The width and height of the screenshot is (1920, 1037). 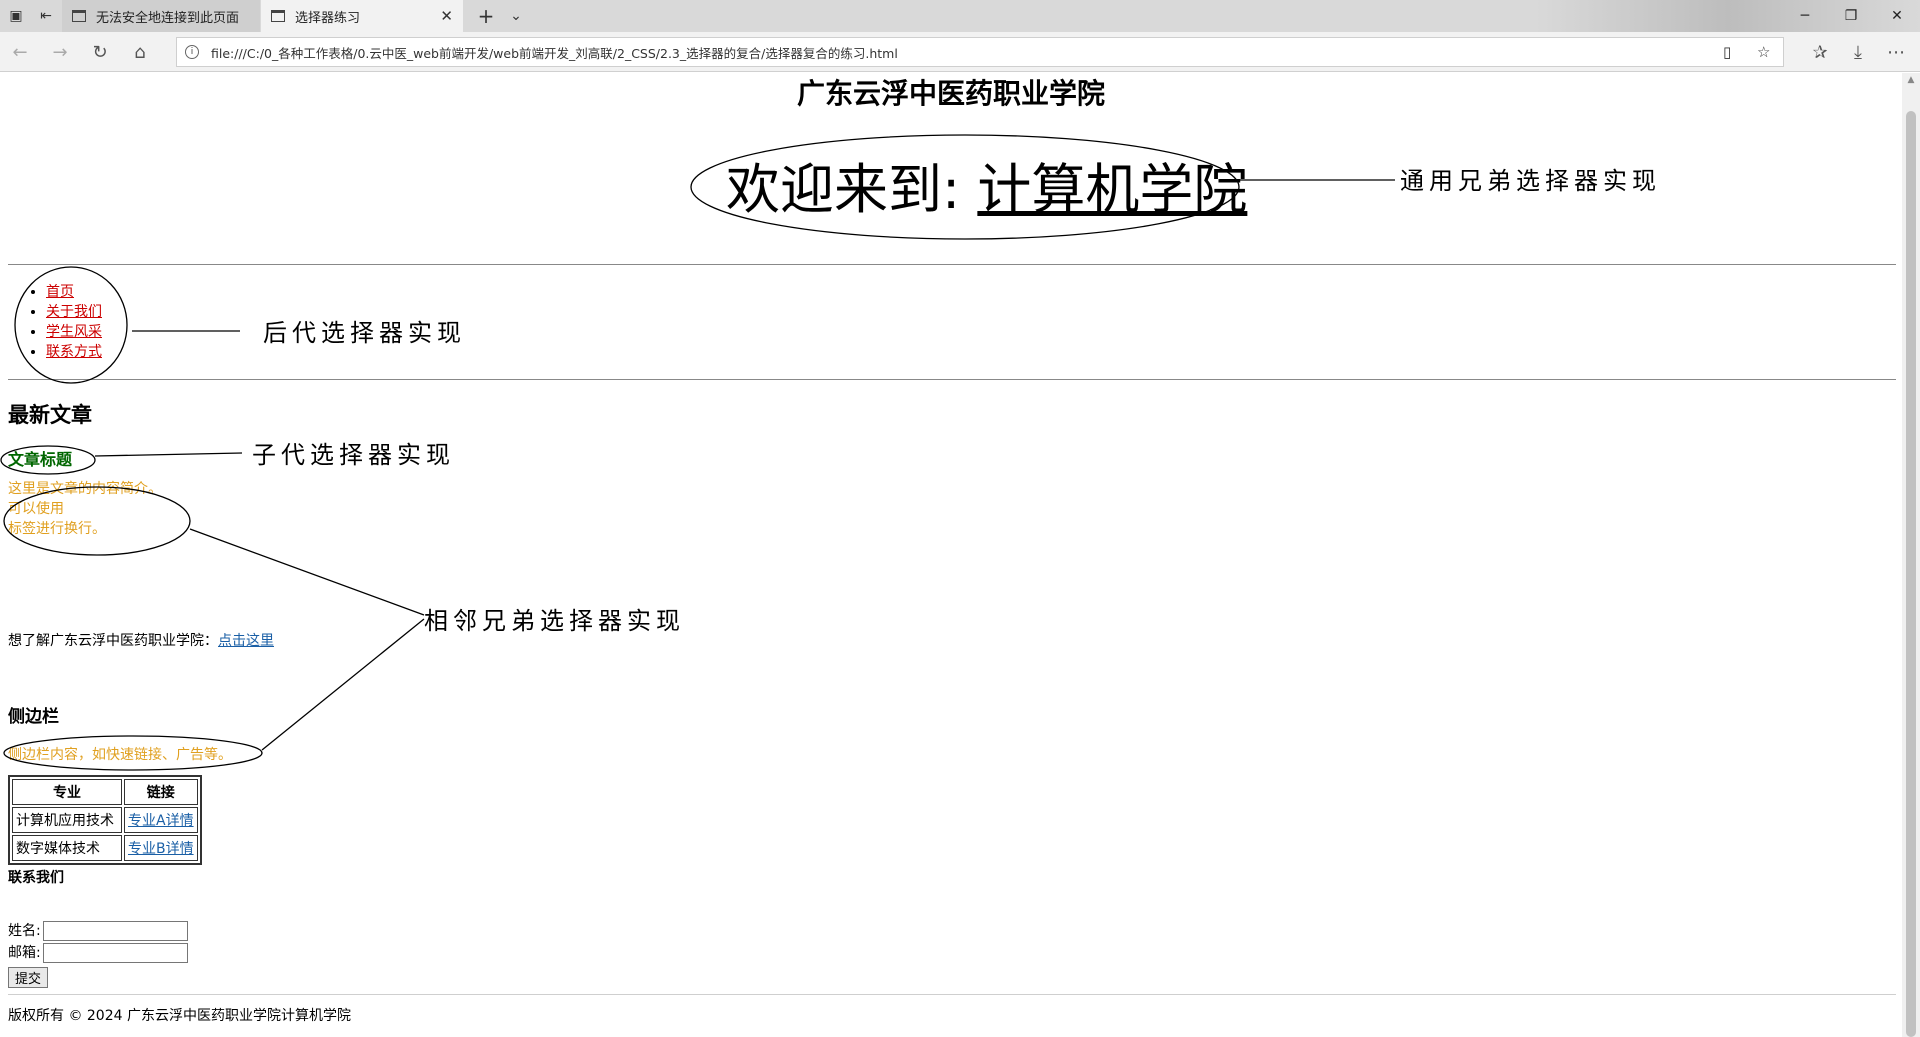 What do you see at coordinates (1763, 52) in the screenshot?
I see `favorite-star-icon: ☆` at bounding box center [1763, 52].